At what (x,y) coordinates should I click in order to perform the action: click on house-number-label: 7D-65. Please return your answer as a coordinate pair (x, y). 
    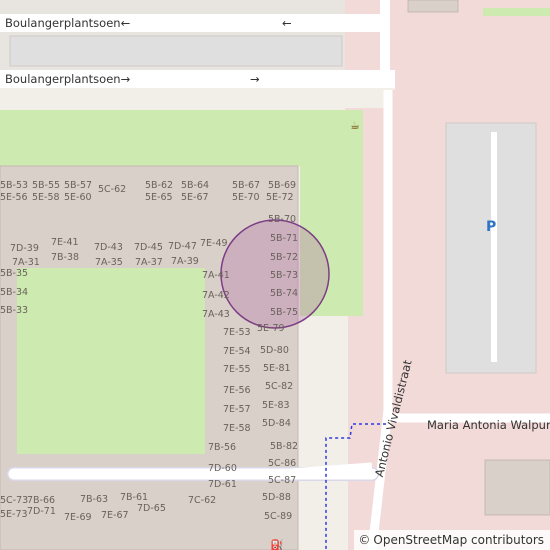
    Looking at the image, I should click on (151, 508).